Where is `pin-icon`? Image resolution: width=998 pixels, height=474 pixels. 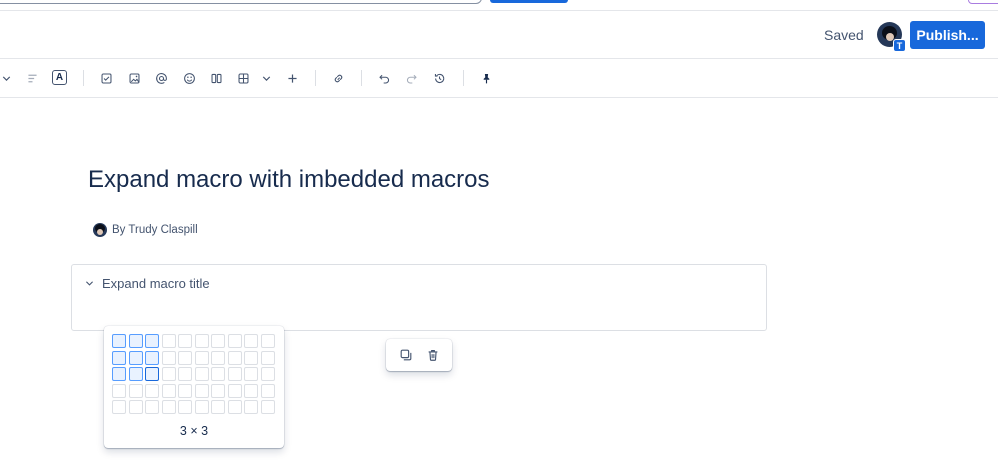 pin-icon is located at coordinates (486, 78).